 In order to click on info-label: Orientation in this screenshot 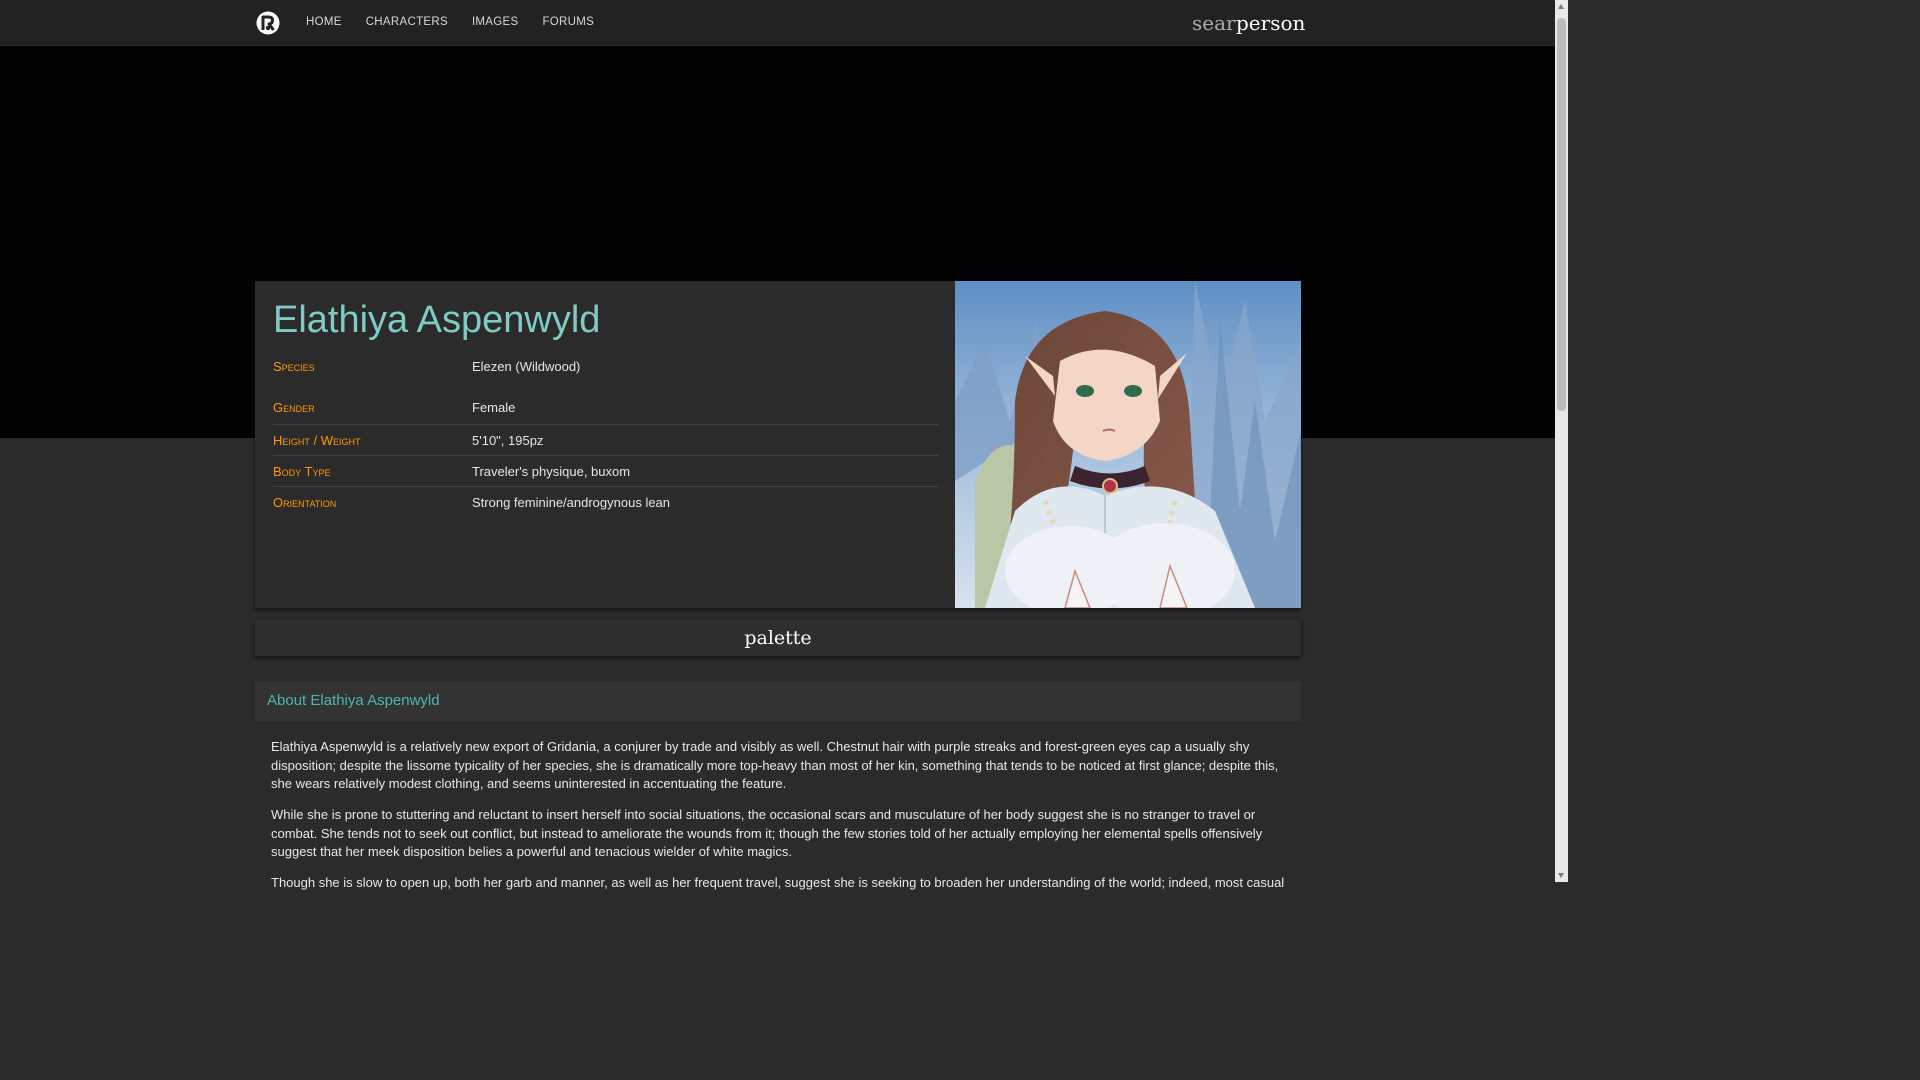, I will do `click(305, 502)`.